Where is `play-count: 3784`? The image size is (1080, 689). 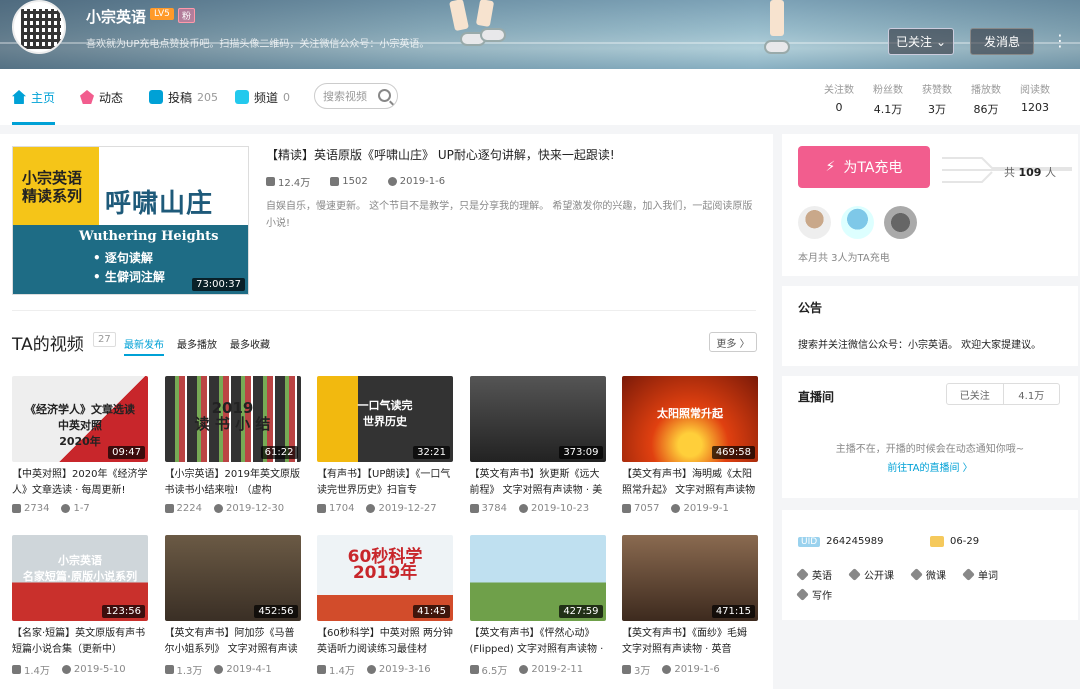
play-count: 3784 is located at coordinates (494, 508).